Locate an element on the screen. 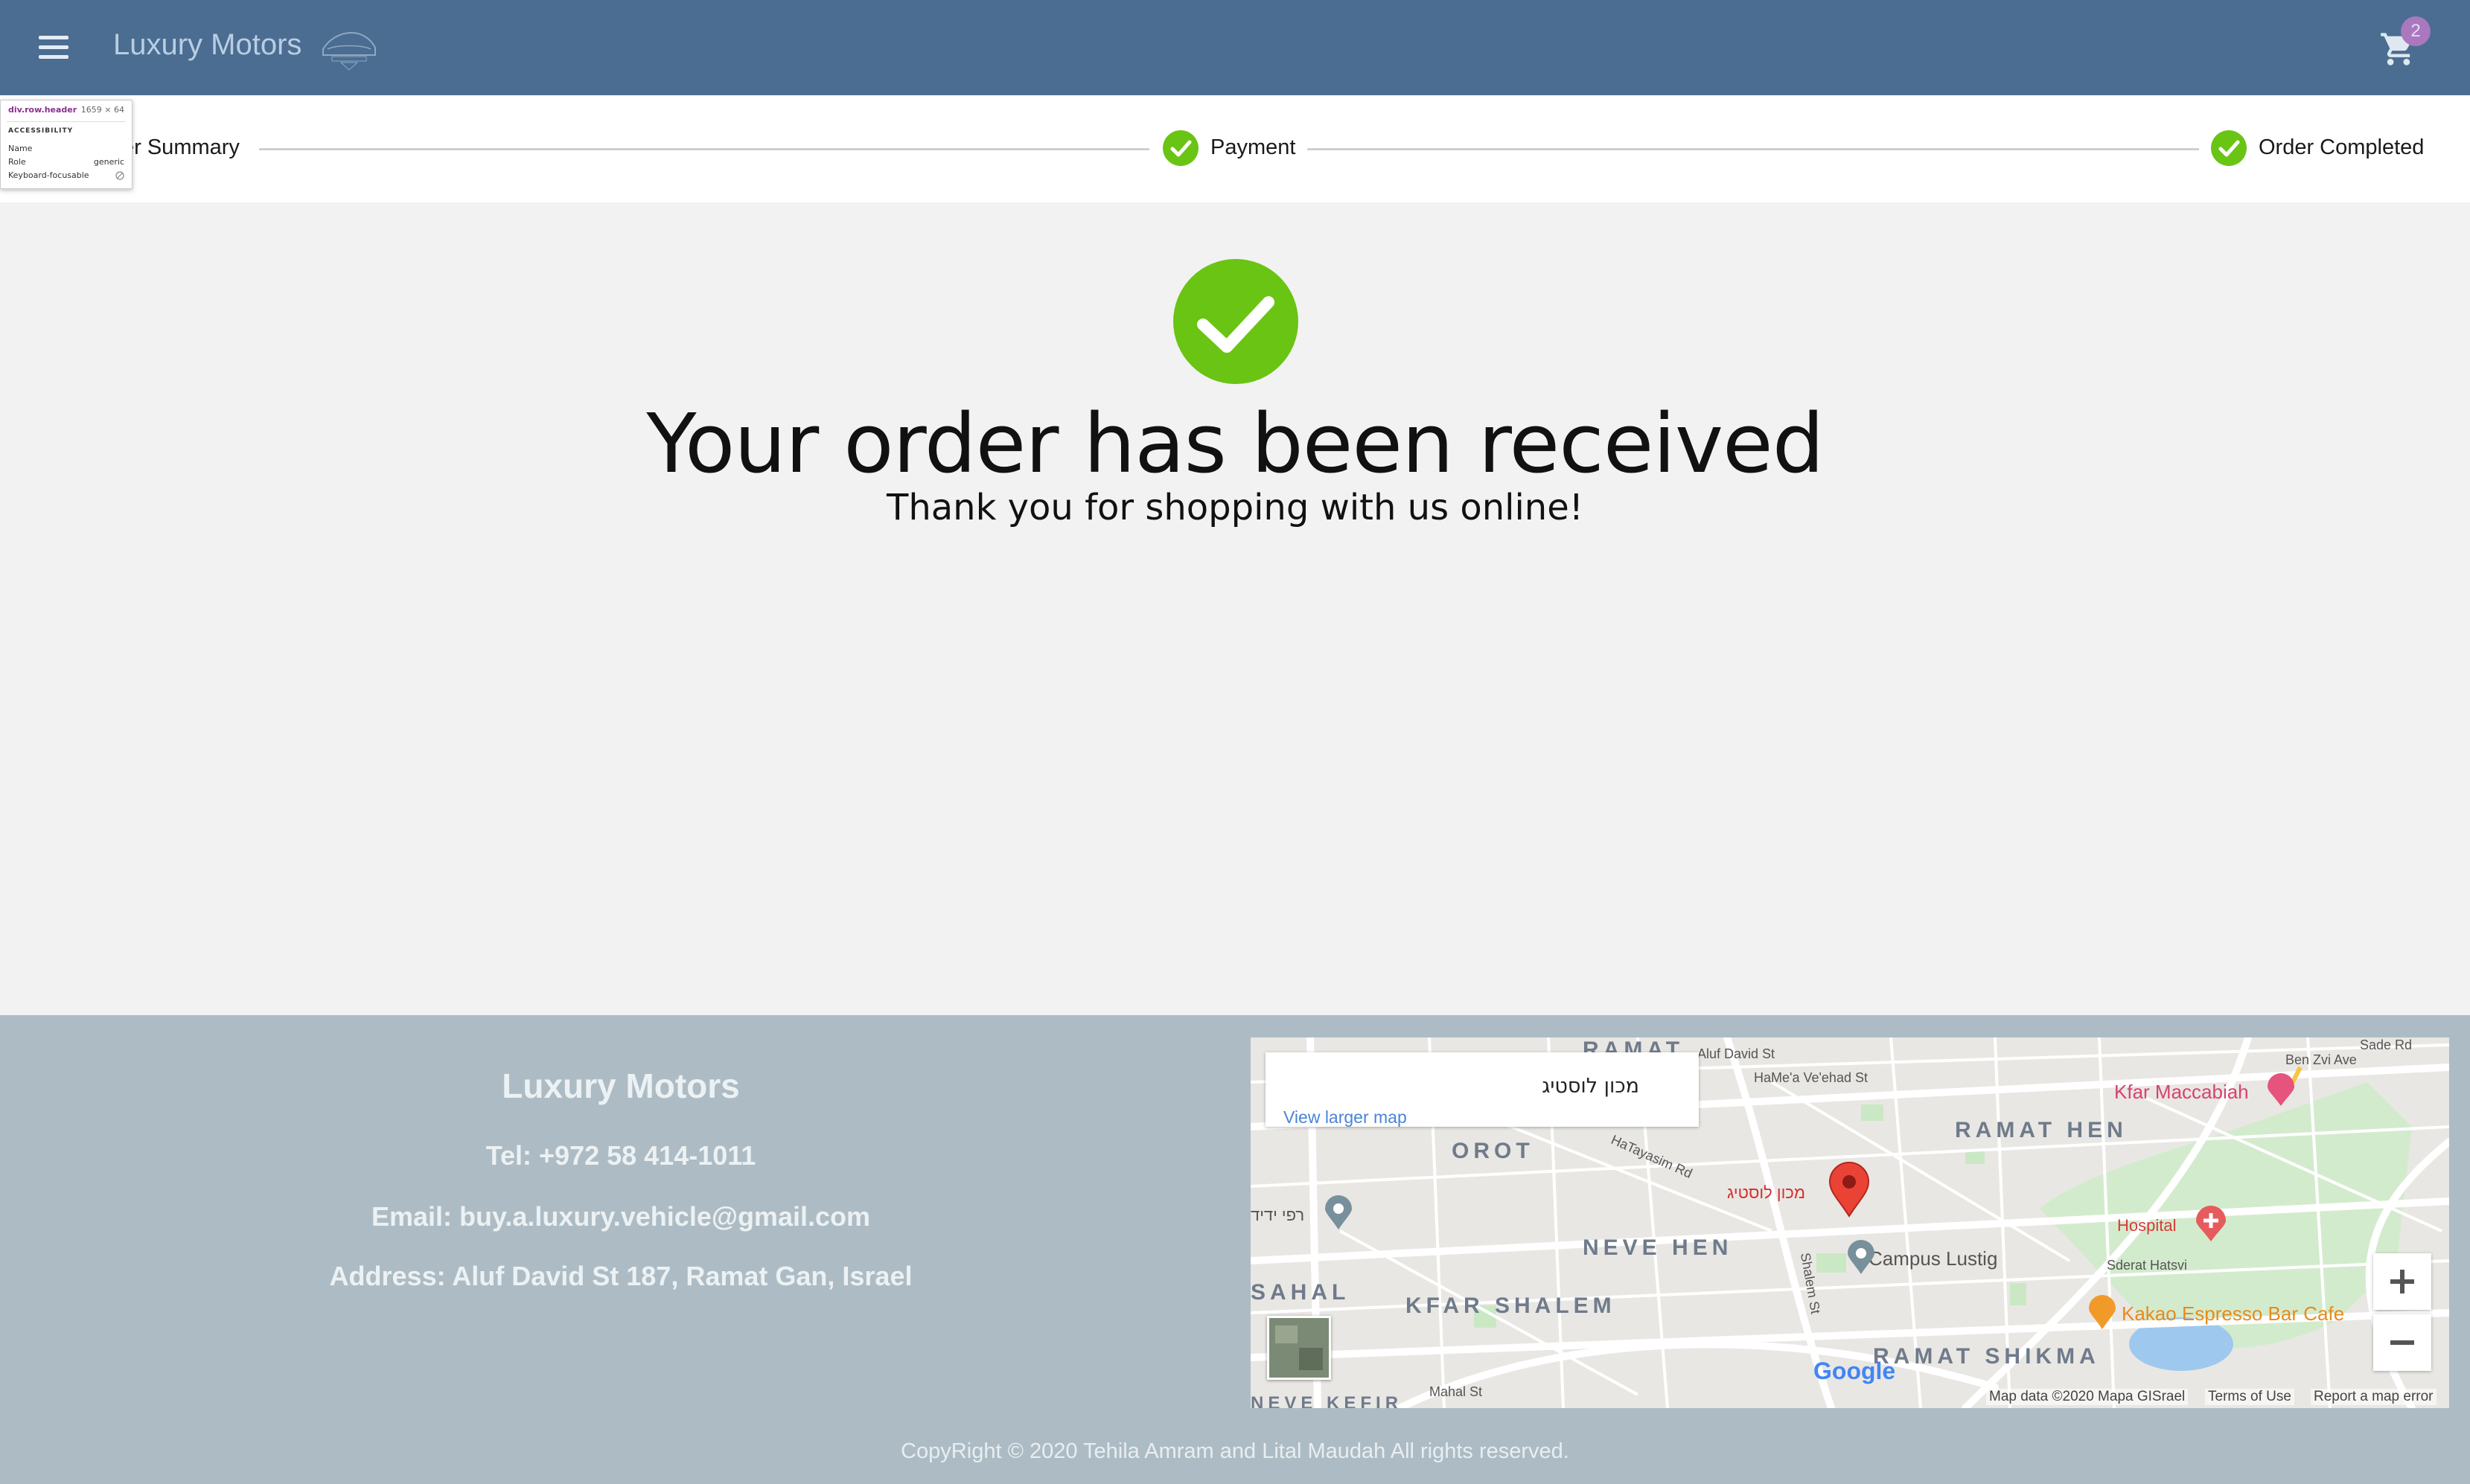 The height and width of the screenshot is (1484, 2470). map-area-sahal: SAHAL is located at coordinates (1300, 1292).